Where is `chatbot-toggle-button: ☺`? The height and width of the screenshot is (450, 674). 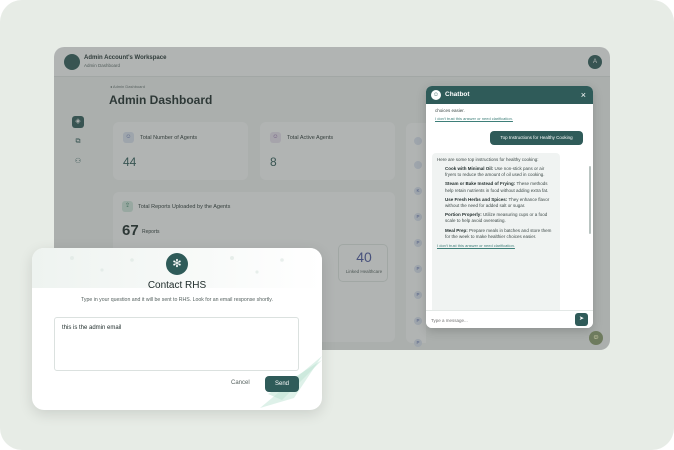 chatbot-toggle-button: ☺ is located at coordinates (596, 338).